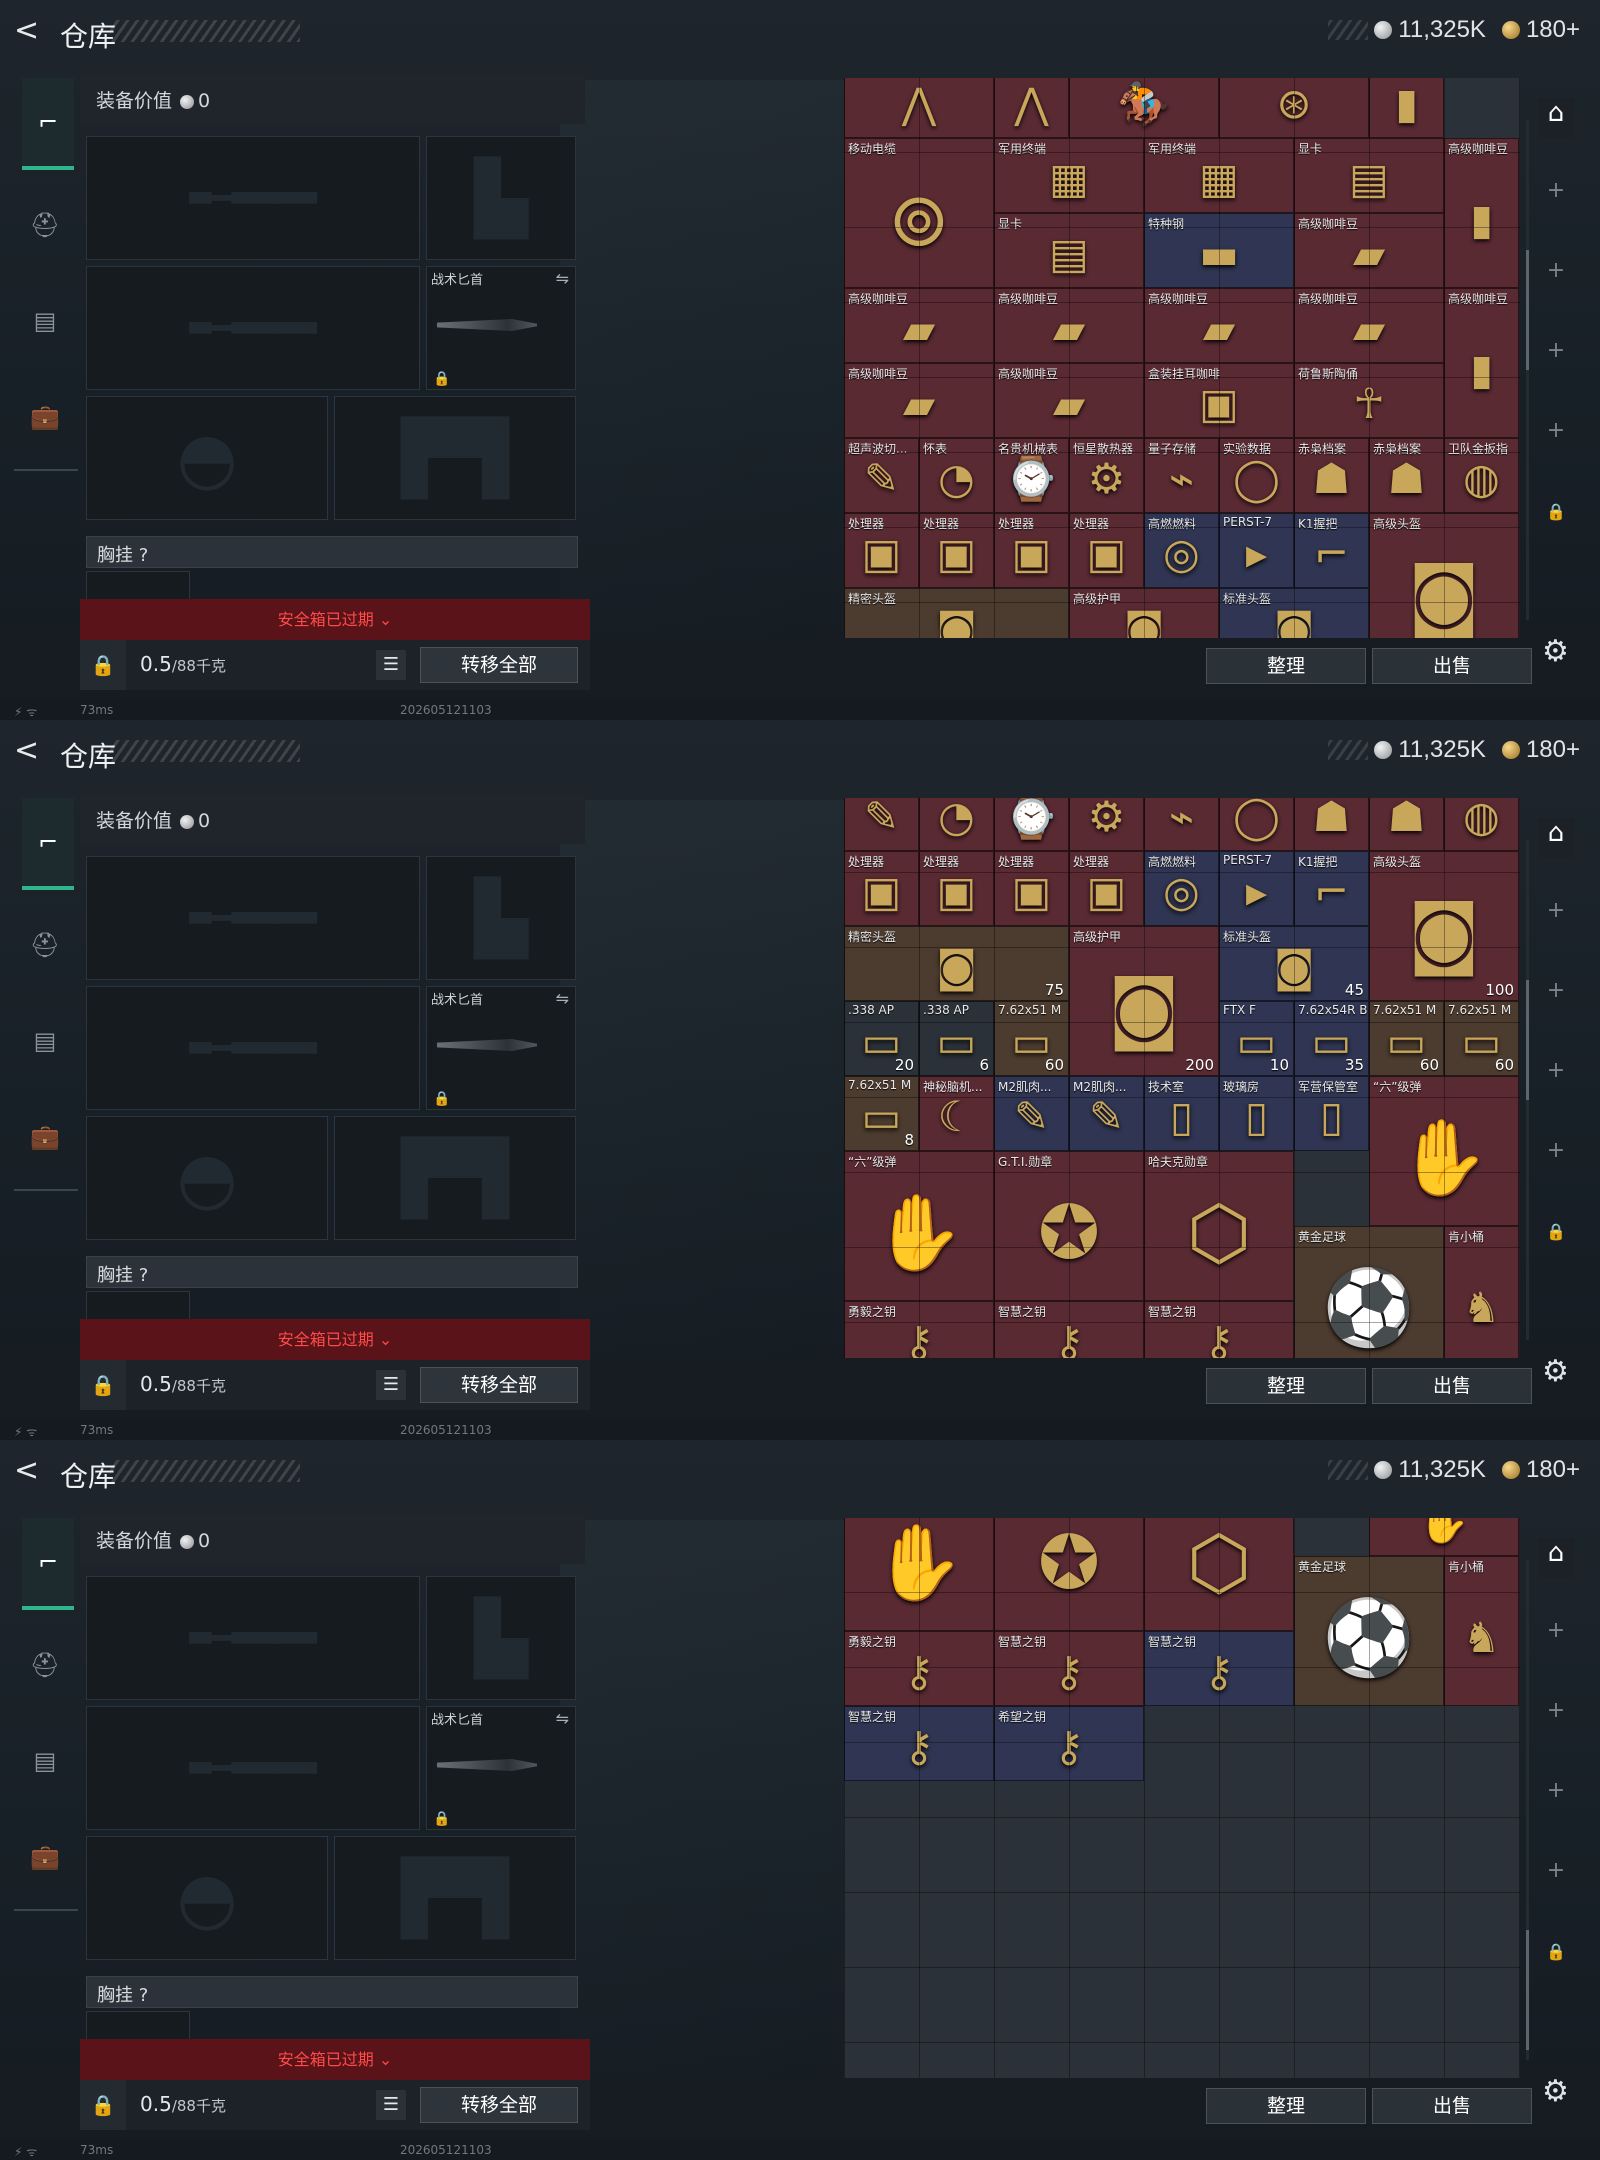 The height and width of the screenshot is (2160, 1600). I want to click on pistol-slot: ▙, so click(501, 1638).